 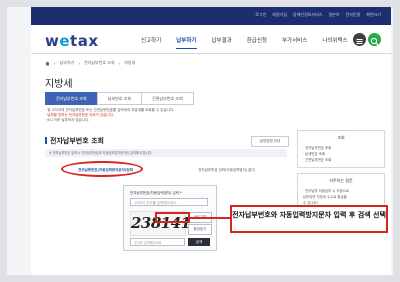 I want to click on section-title: 전자납부번호 조회, so click(x=74, y=141).